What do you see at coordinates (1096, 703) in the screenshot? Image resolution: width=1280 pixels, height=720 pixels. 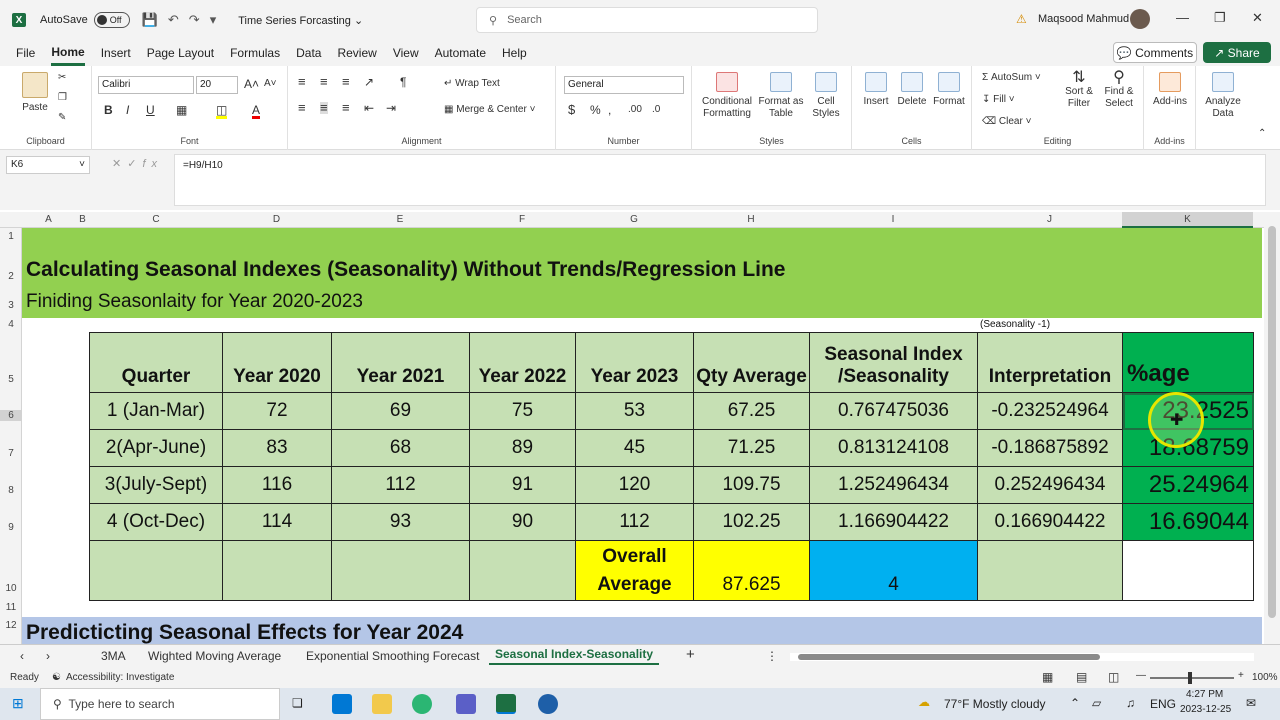 I see `network-icon: ▱` at bounding box center [1096, 703].